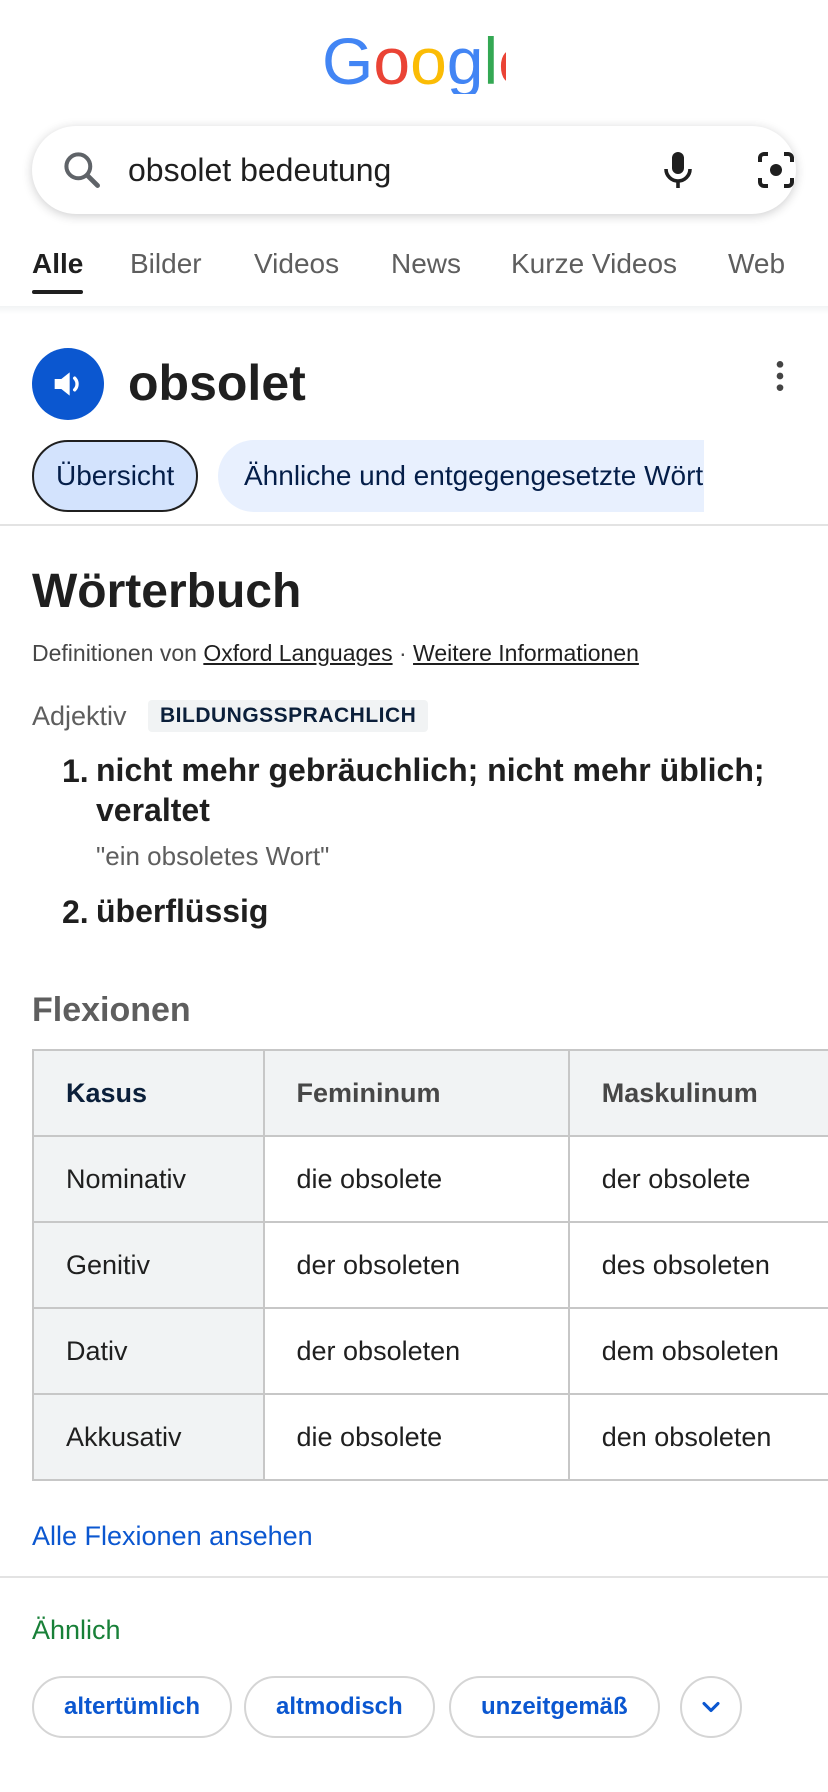  I want to click on case-cell: Nominativ, so click(148, 1179).